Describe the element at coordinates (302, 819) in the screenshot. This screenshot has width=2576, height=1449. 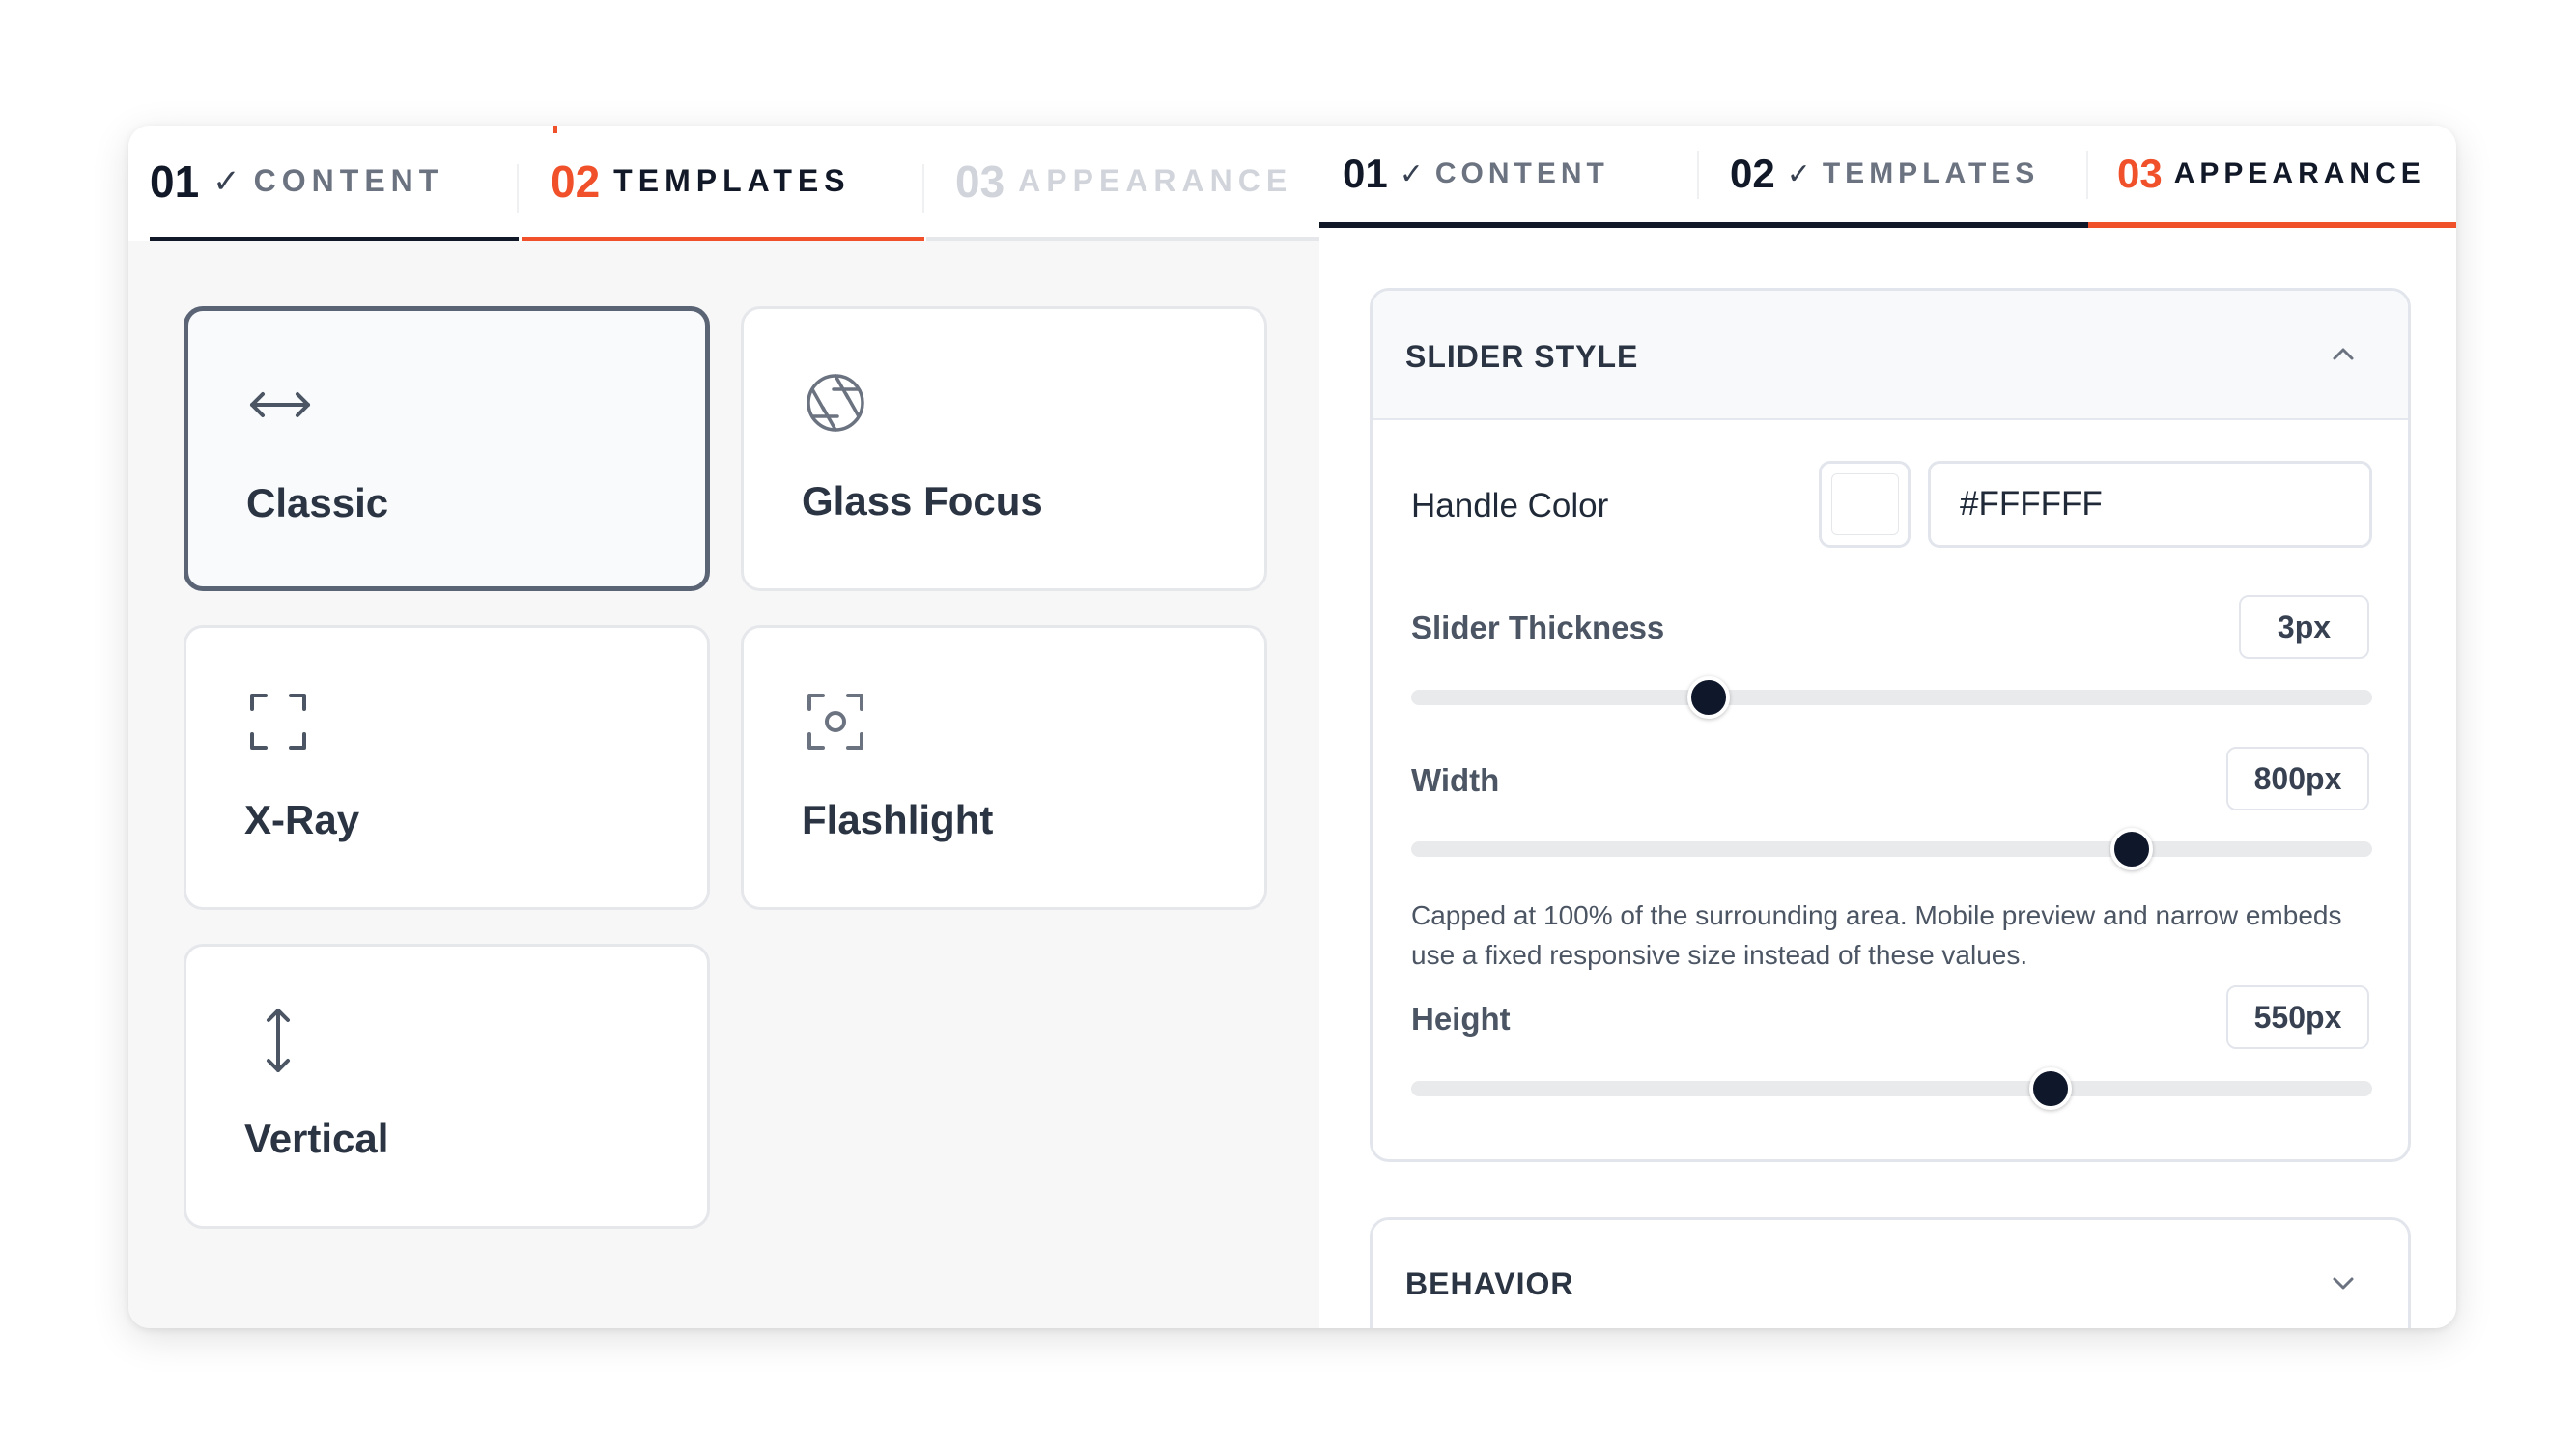
I see `template-name: X-Ray` at that location.